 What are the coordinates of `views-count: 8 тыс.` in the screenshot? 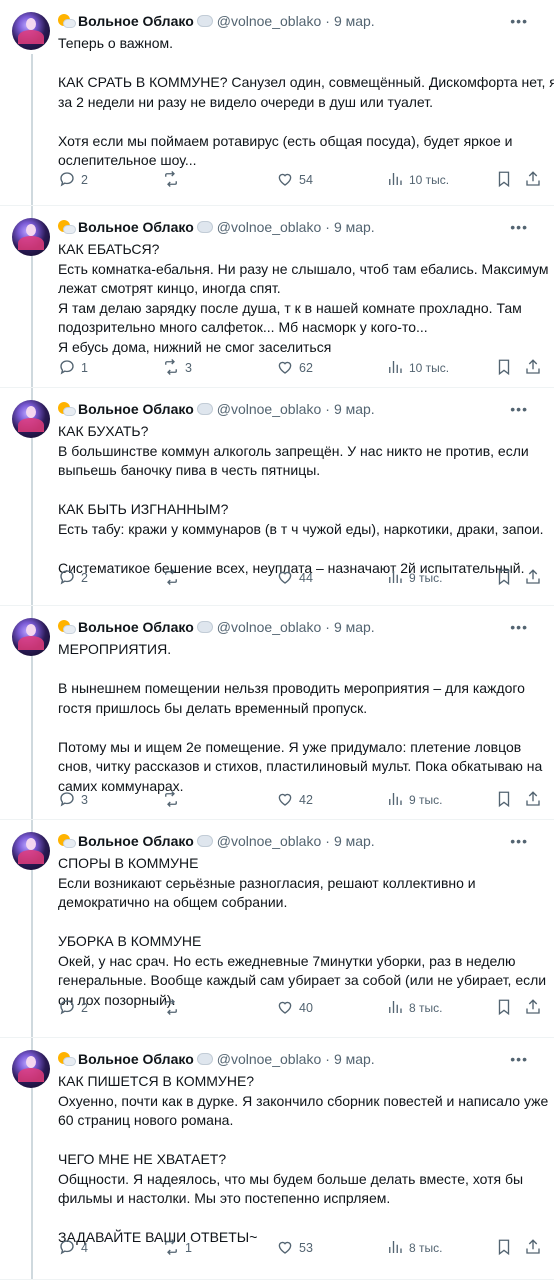 It's located at (426, 1008).